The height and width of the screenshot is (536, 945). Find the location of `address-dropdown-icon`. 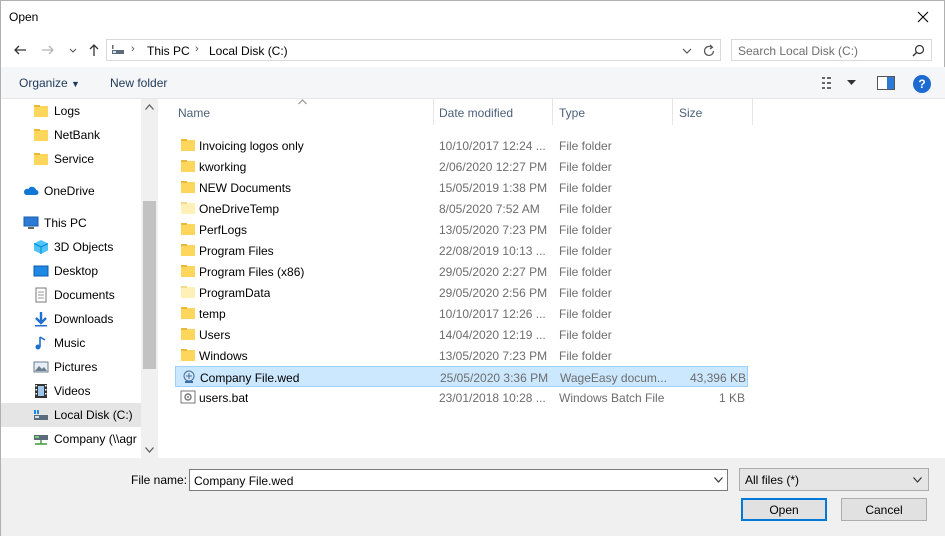

address-dropdown-icon is located at coordinates (687, 51).